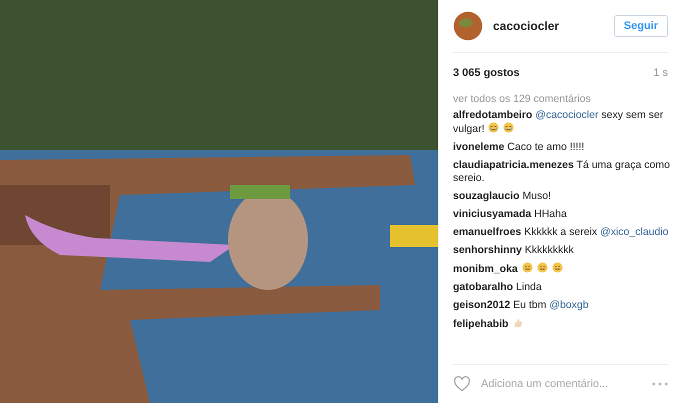 The image size is (680, 403). I want to click on comment-text: viniciusyamada HHaha, so click(510, 214).